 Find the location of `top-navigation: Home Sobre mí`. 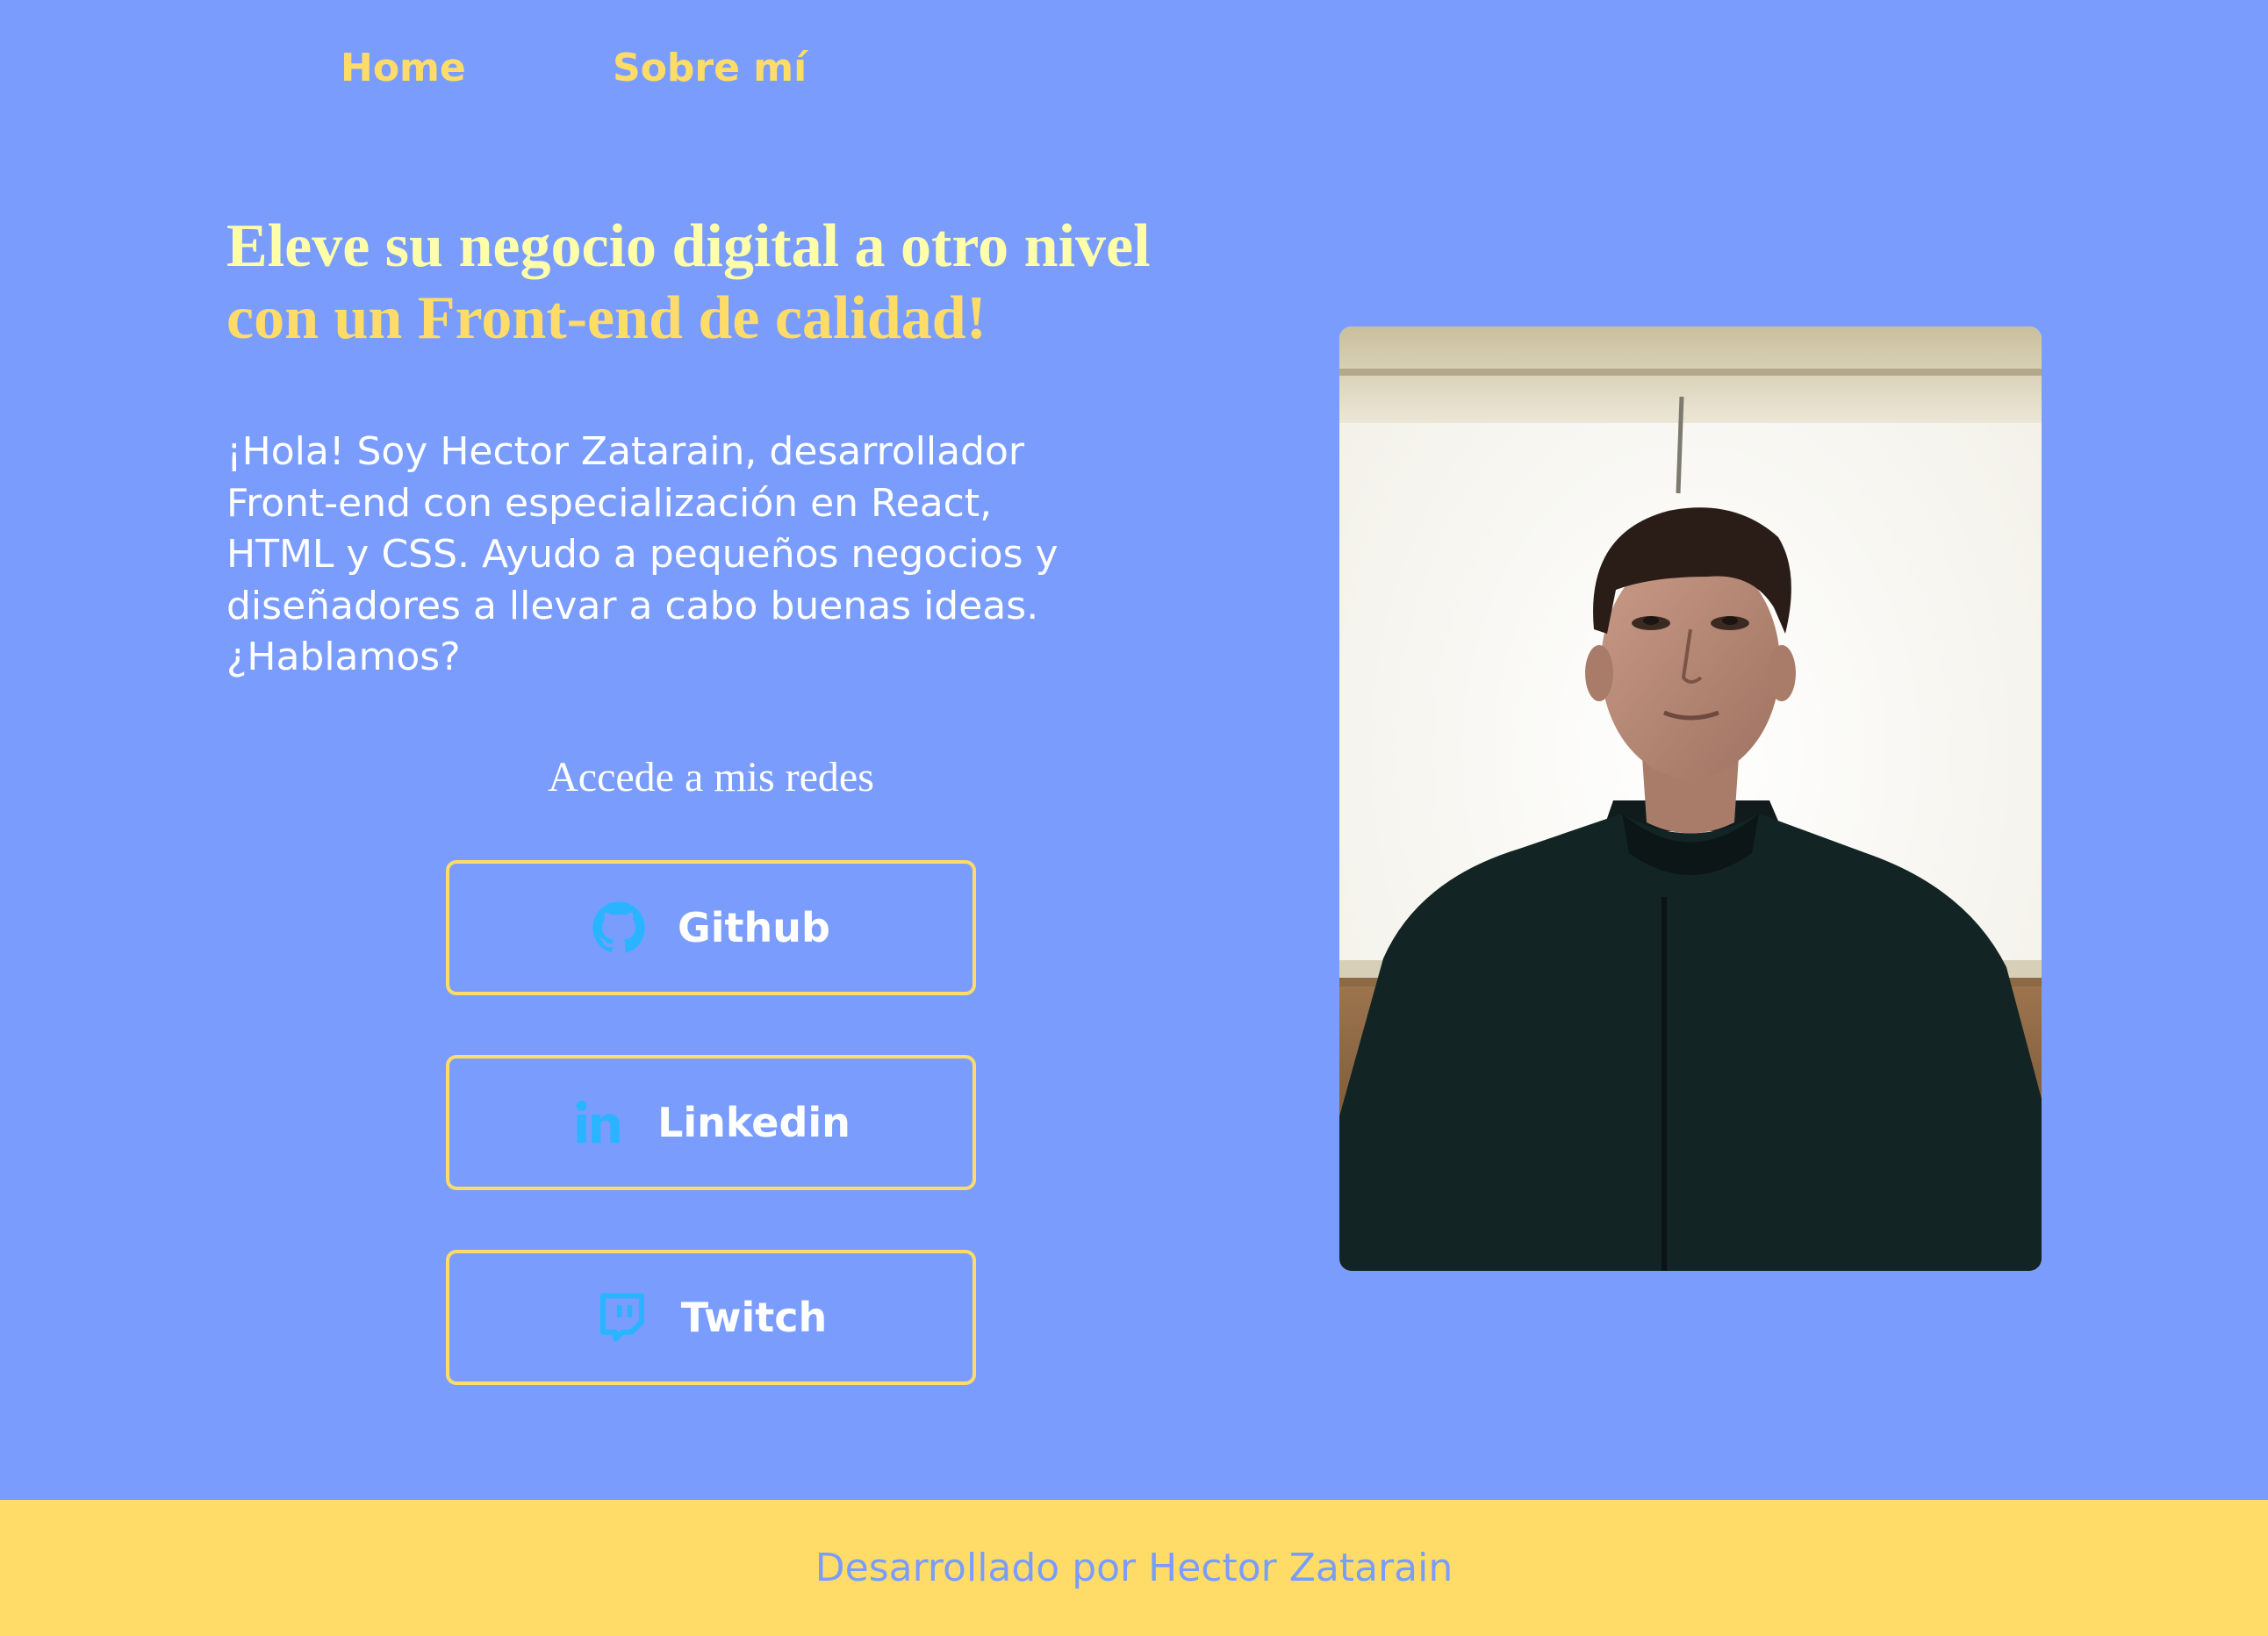

top-navigation: Home Sobre mí is located at coordinates (1134, 74).